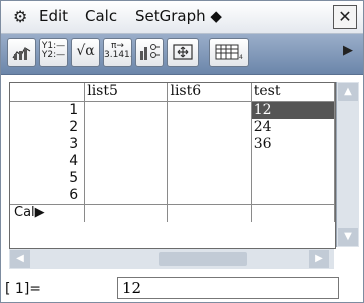 Image resolution: width=364 pixels, height=303 pixels. I want to click on toolbar: Y1:— Y2:— √α π→ 3.141.., so click(182, 54).